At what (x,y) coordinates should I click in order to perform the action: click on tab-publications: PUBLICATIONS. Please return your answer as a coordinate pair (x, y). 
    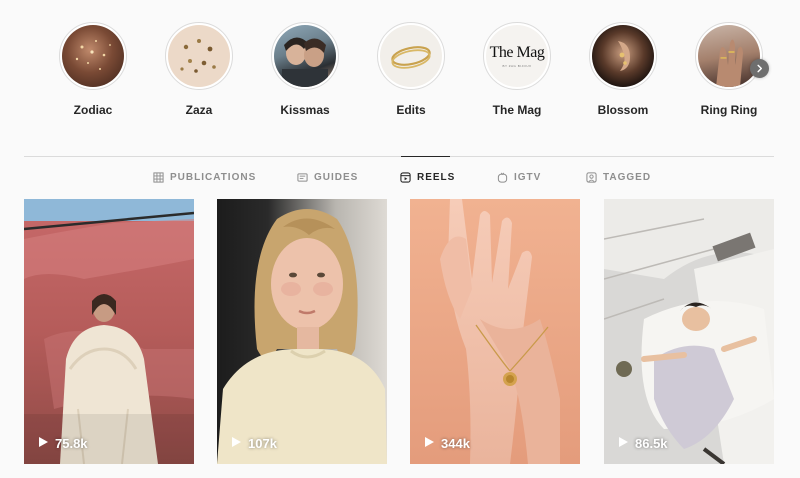
    Looking at the image, I should click on (204, 177).